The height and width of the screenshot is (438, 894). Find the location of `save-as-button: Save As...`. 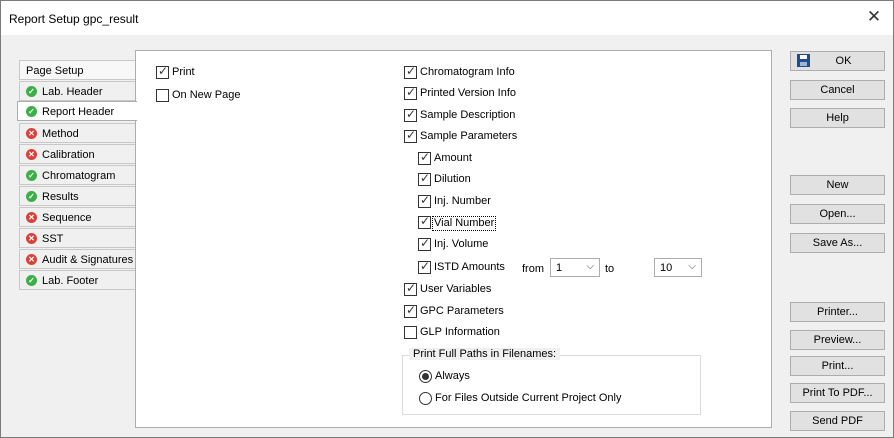

save-as-button: Save As... is located at coordinates (837, 243).